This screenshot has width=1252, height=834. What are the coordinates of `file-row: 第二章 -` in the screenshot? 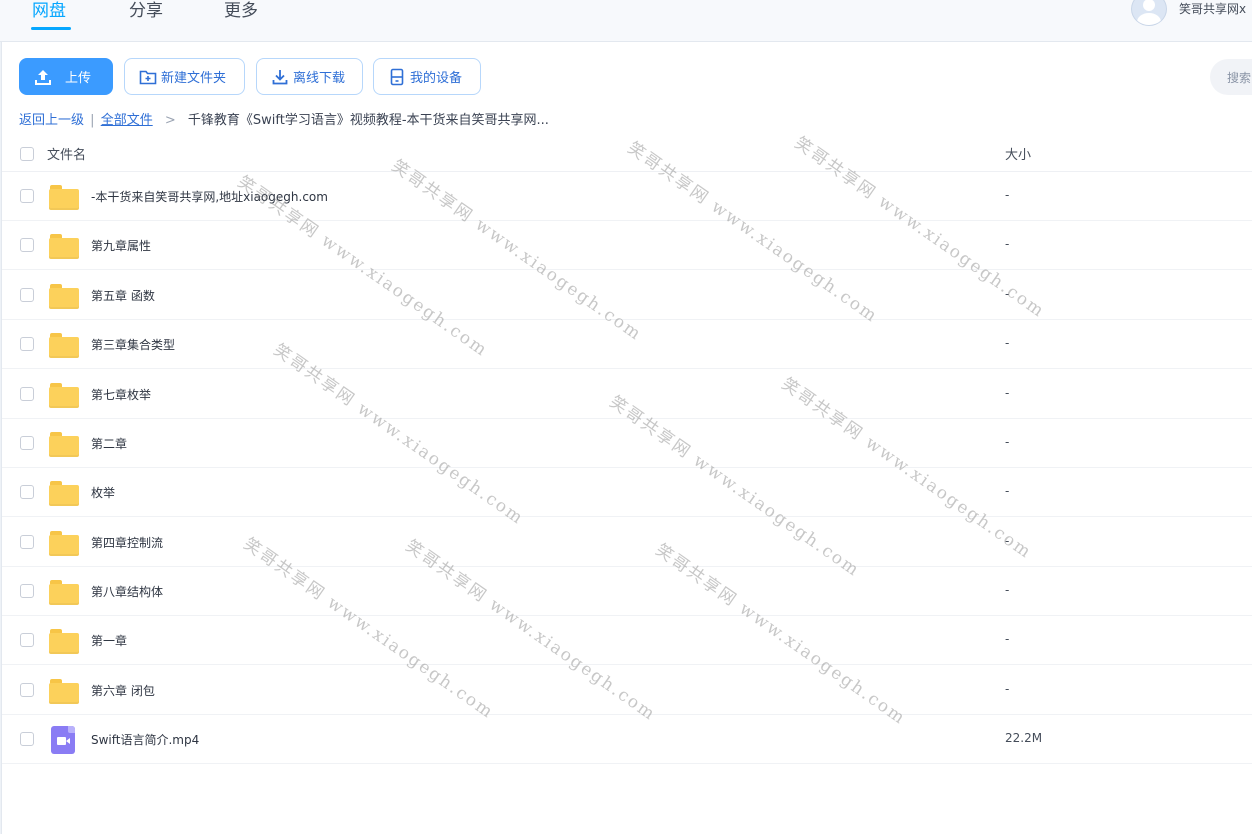 It's located at (627, 443).